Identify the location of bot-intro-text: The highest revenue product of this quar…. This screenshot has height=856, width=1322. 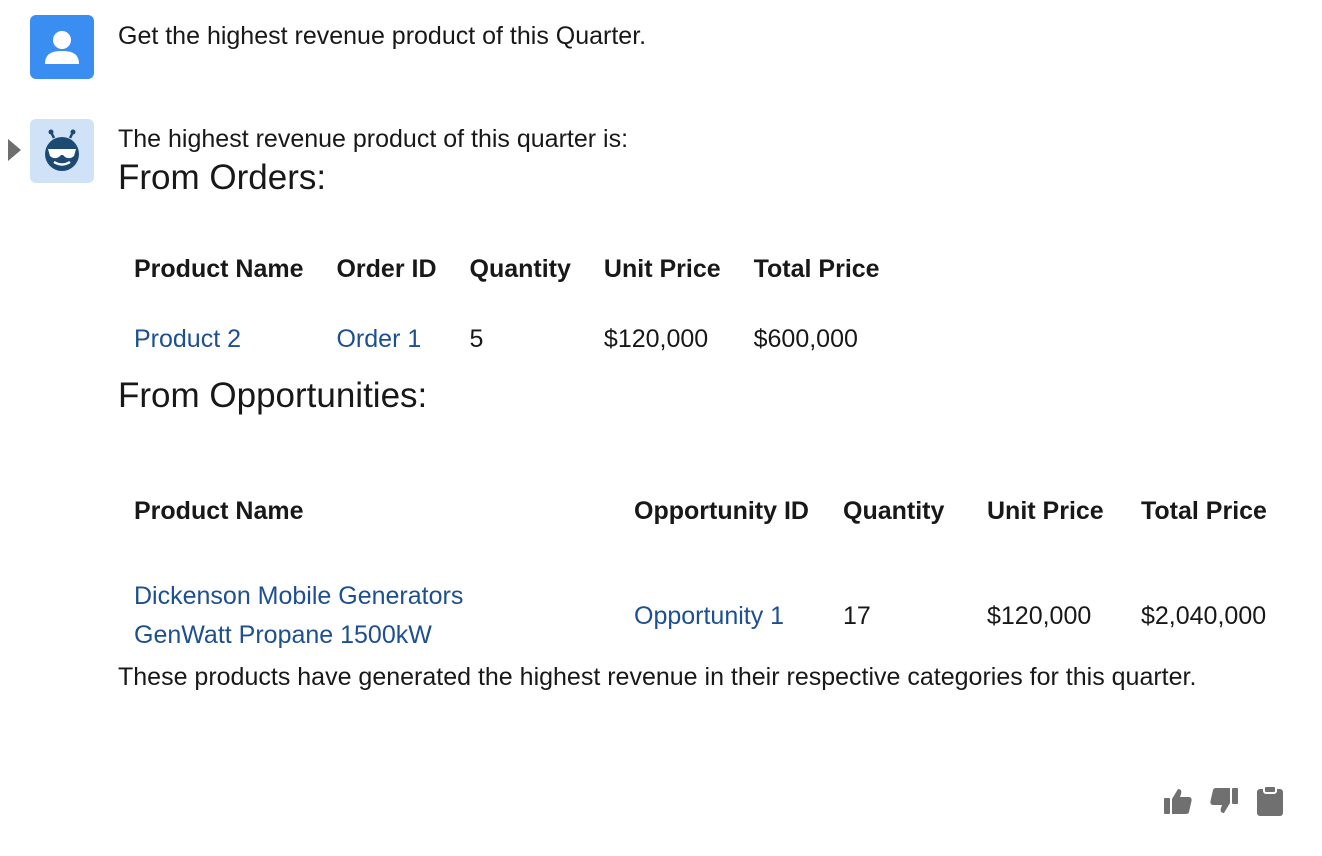
(373, 139).